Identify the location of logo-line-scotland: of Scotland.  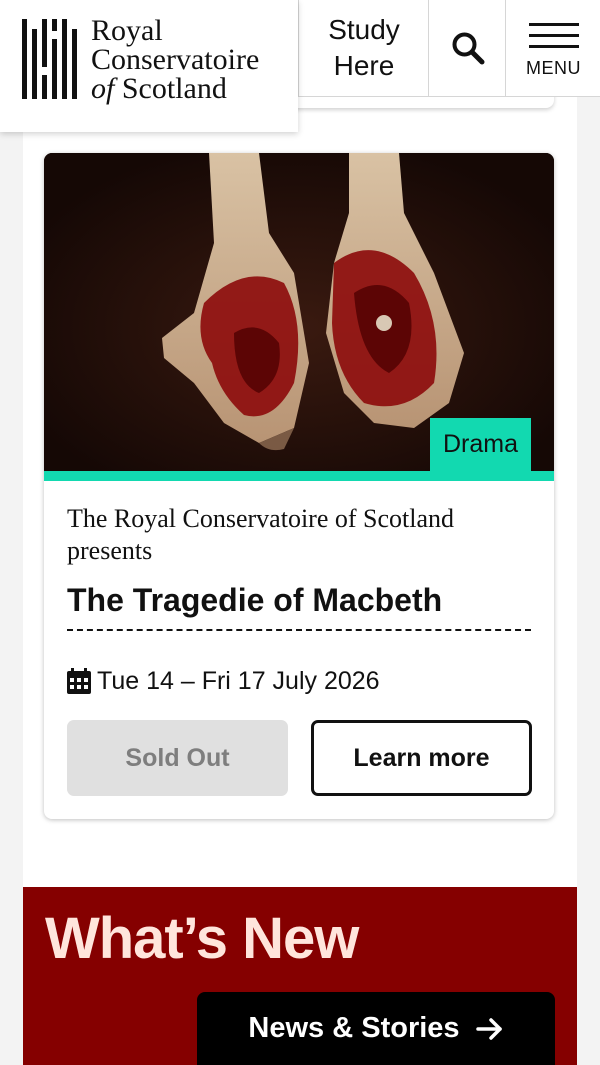
(175, 88).